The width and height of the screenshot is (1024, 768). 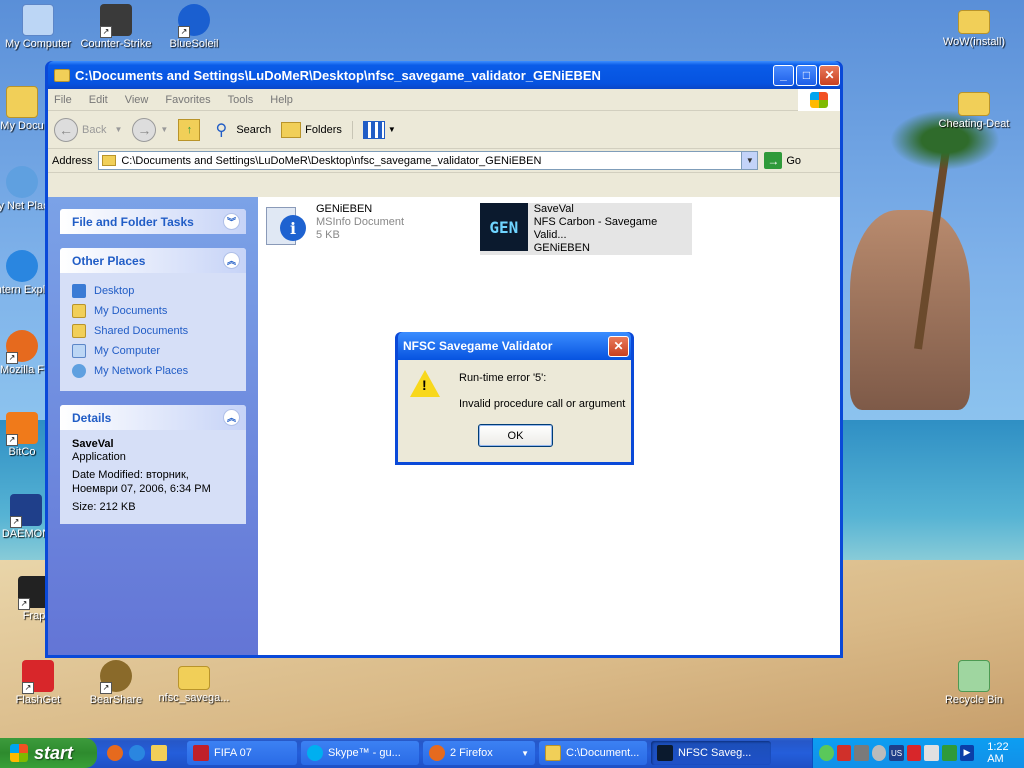 What do you see at coordinates (281, 100) in the screenshot?
I see `menu-help: Help` at bounding box center [281, 100].